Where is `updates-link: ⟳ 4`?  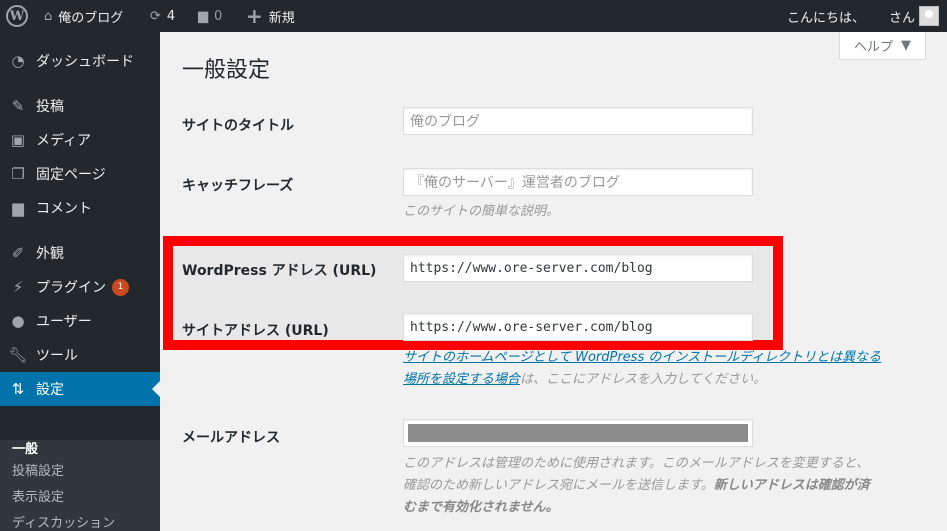 updates-link: ⟳ 4 is located at coordinates (162, 16).